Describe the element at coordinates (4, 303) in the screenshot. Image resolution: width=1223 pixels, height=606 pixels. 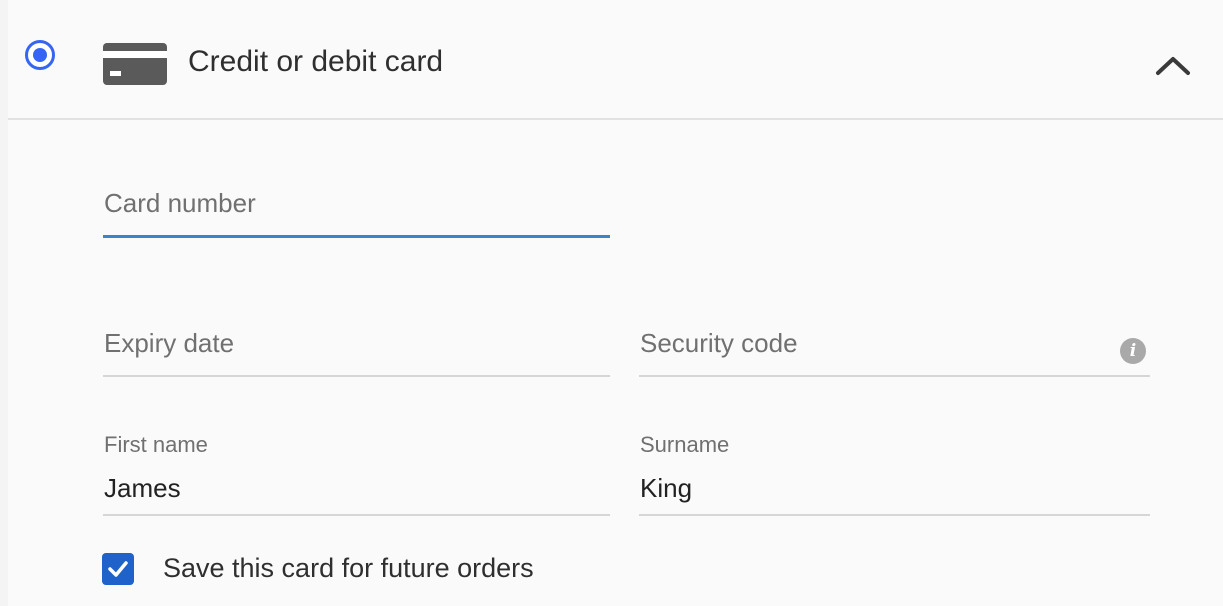
I see `panel-left-edge` at that location.